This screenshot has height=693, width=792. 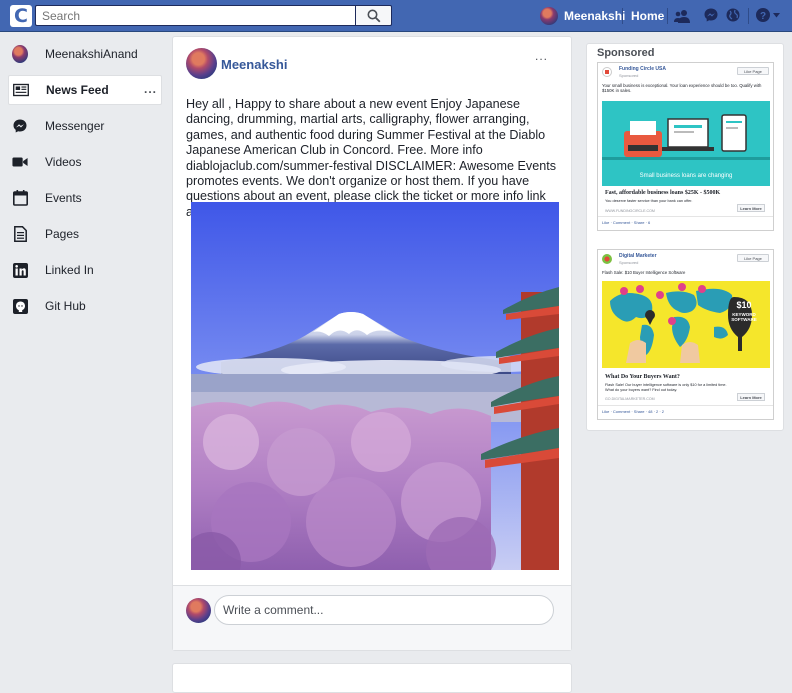 What do you see at coordinates (195, 15) in the screenshot?
I see `search-input` at bounding box center [195, 15].